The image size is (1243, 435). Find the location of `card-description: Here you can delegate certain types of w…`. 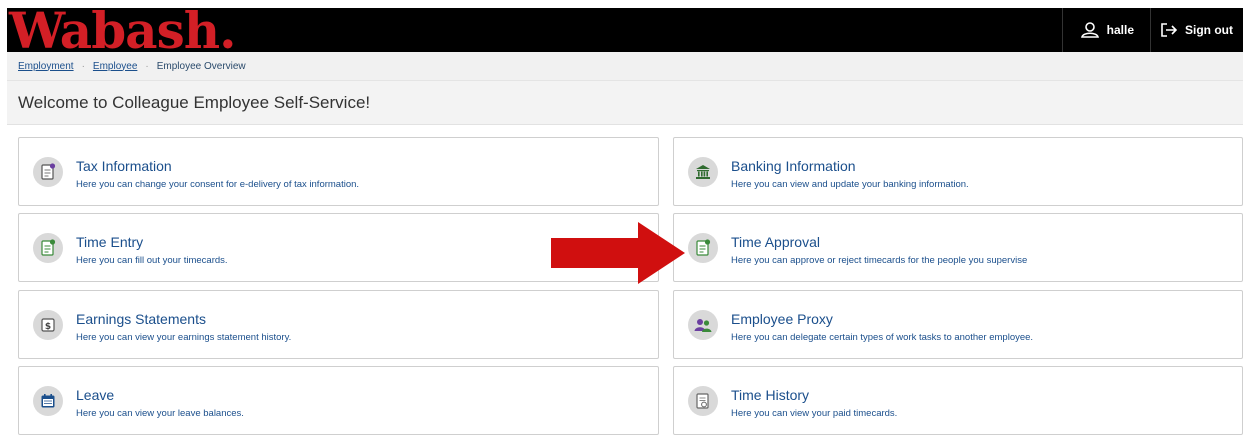

card-description: Here you can delegate certain types of w… is located at coordinates (882, 337).